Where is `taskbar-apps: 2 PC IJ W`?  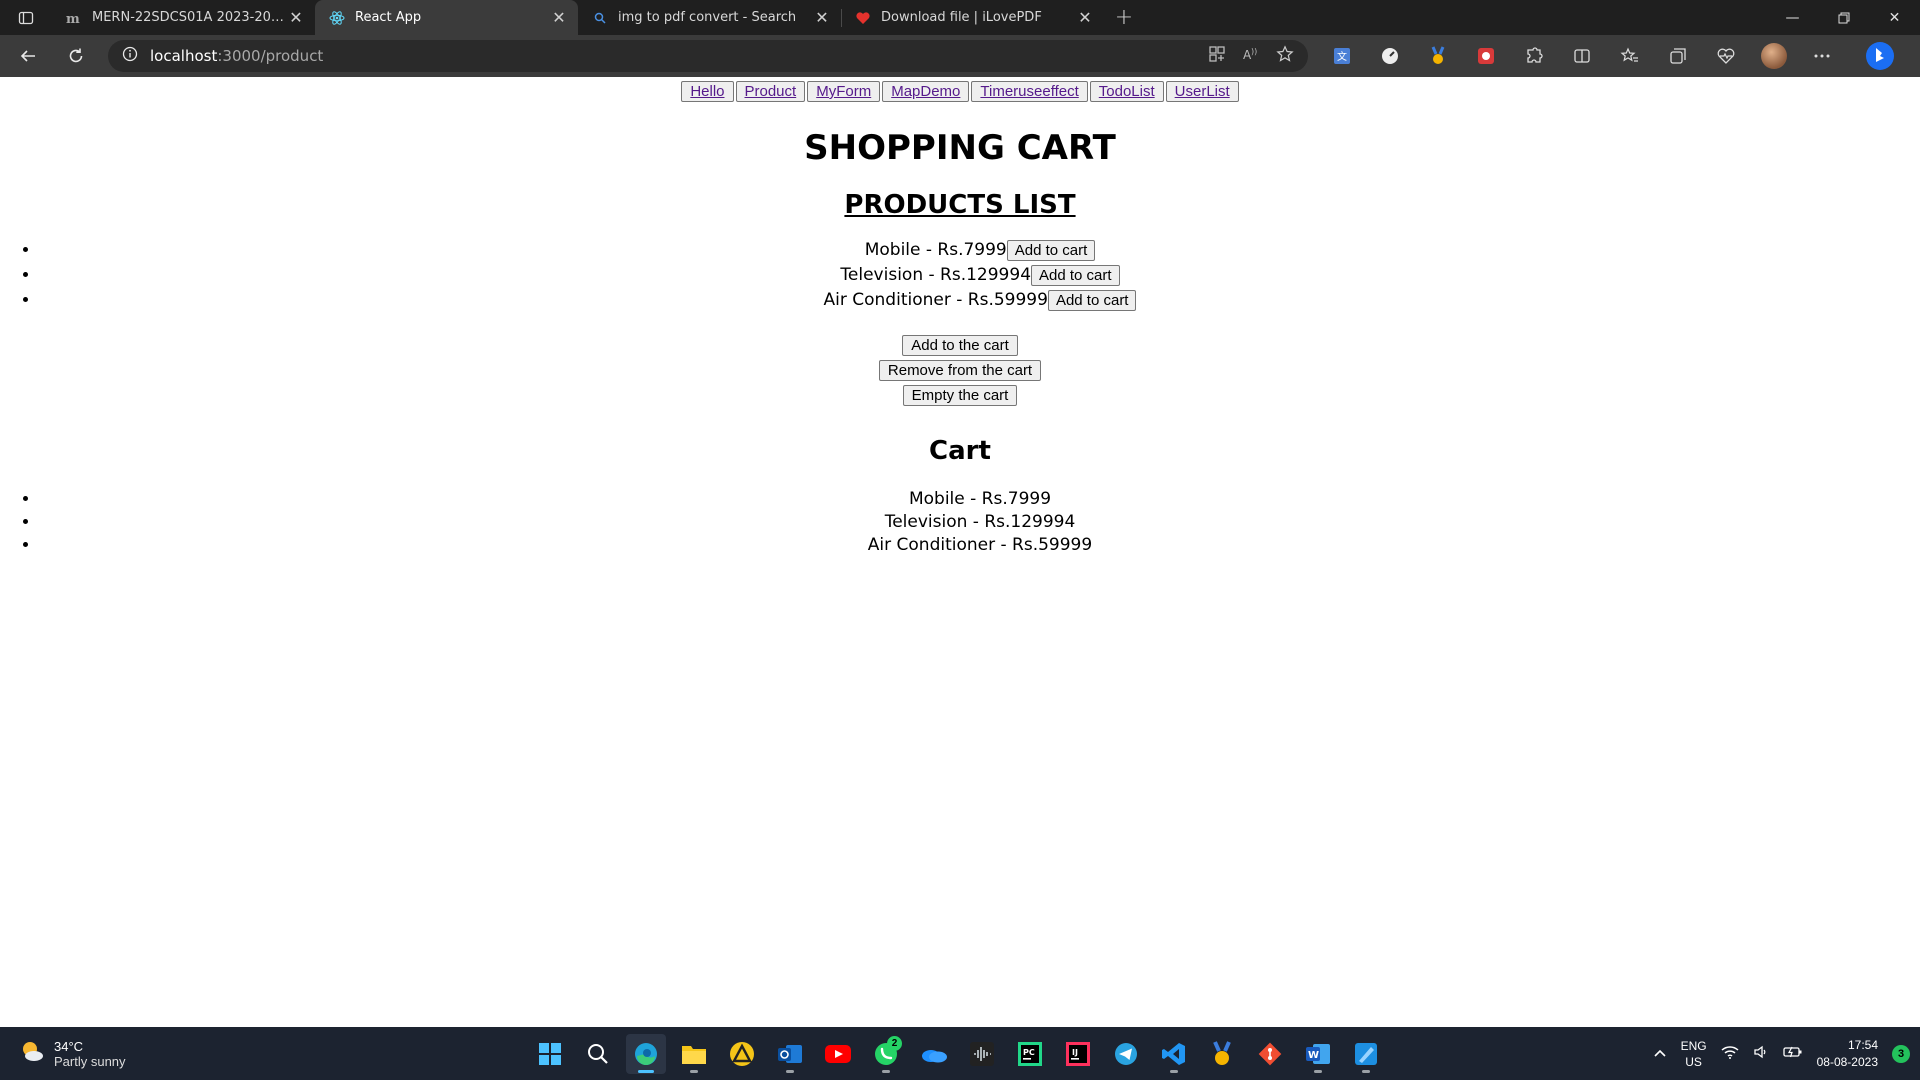
taskbar-apps: 2 PC IJ W is located at coordinates (958, 1053).